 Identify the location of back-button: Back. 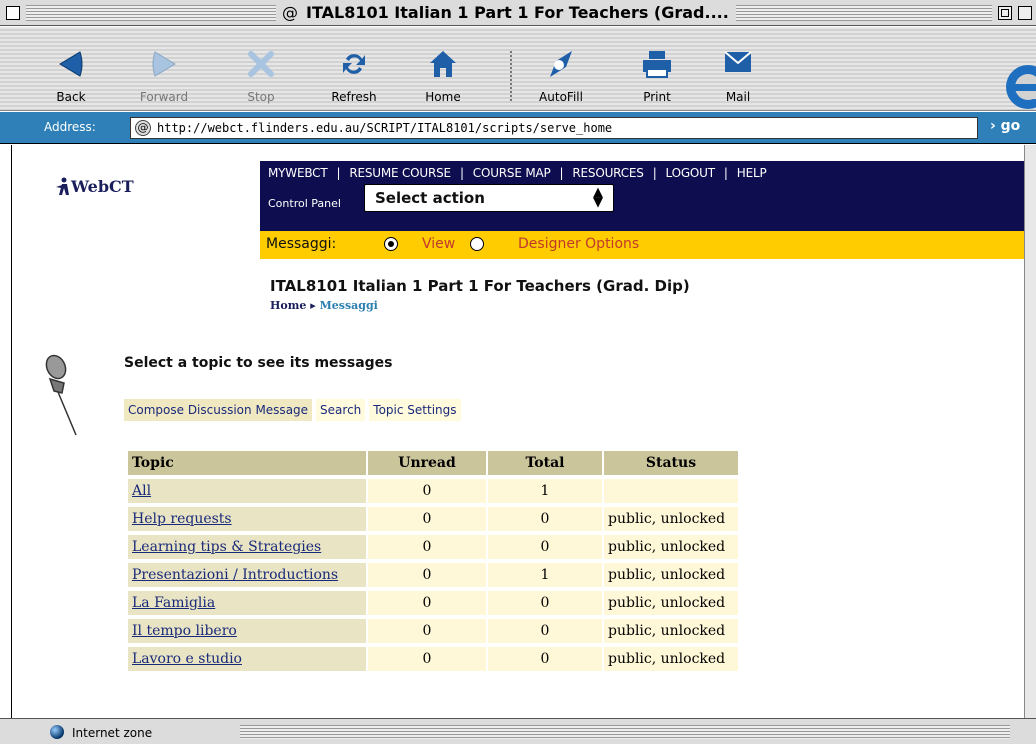
(71, 69).